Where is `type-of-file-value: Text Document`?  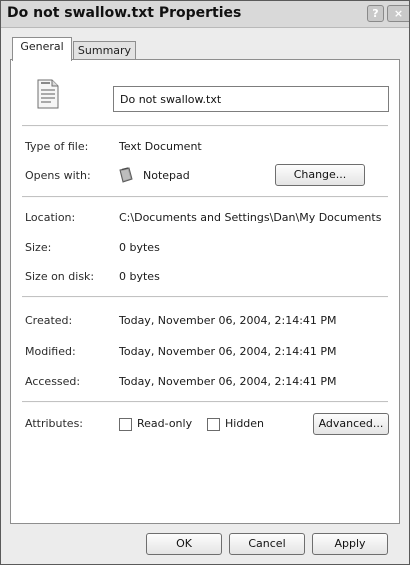 type-of-file-value: Text Document is located at coordinates (160, 146).